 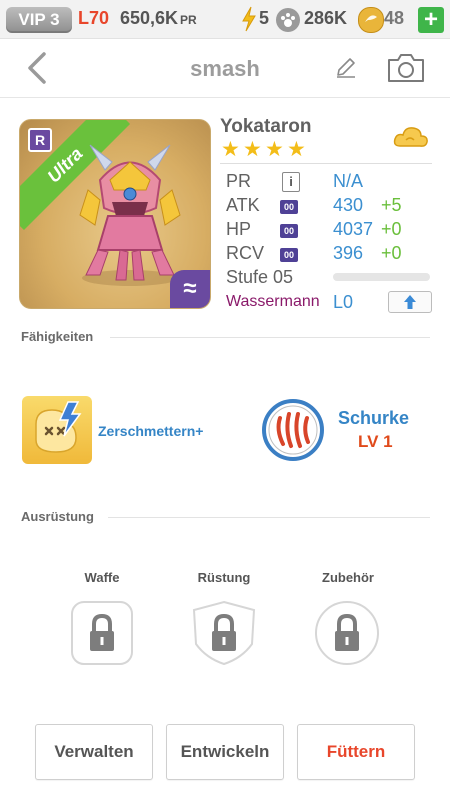 What do you see at coordinates (391, 205) in the screenshot?
I see `stat-bonus-atk: +5` at bounding box center [391, 205].